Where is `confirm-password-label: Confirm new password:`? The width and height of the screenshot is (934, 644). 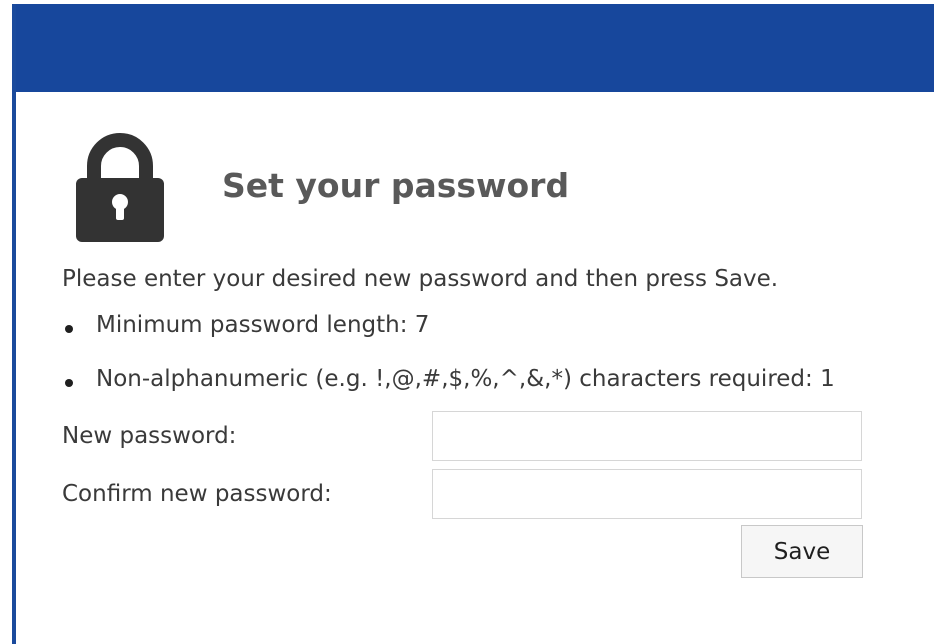
confirm-password-label: Confirm new password: is located at coordinates (197, 494).